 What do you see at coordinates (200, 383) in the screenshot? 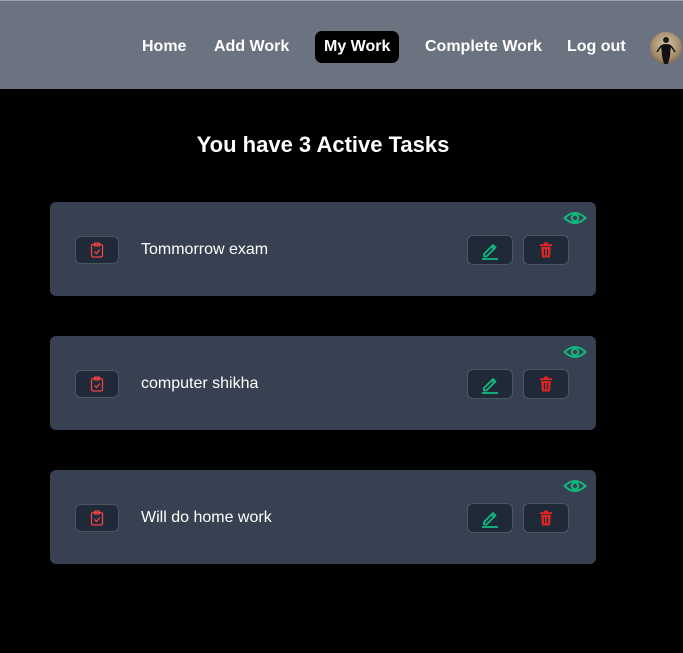
I see `task-text: computer shikha` at bounding box center [200, 383].